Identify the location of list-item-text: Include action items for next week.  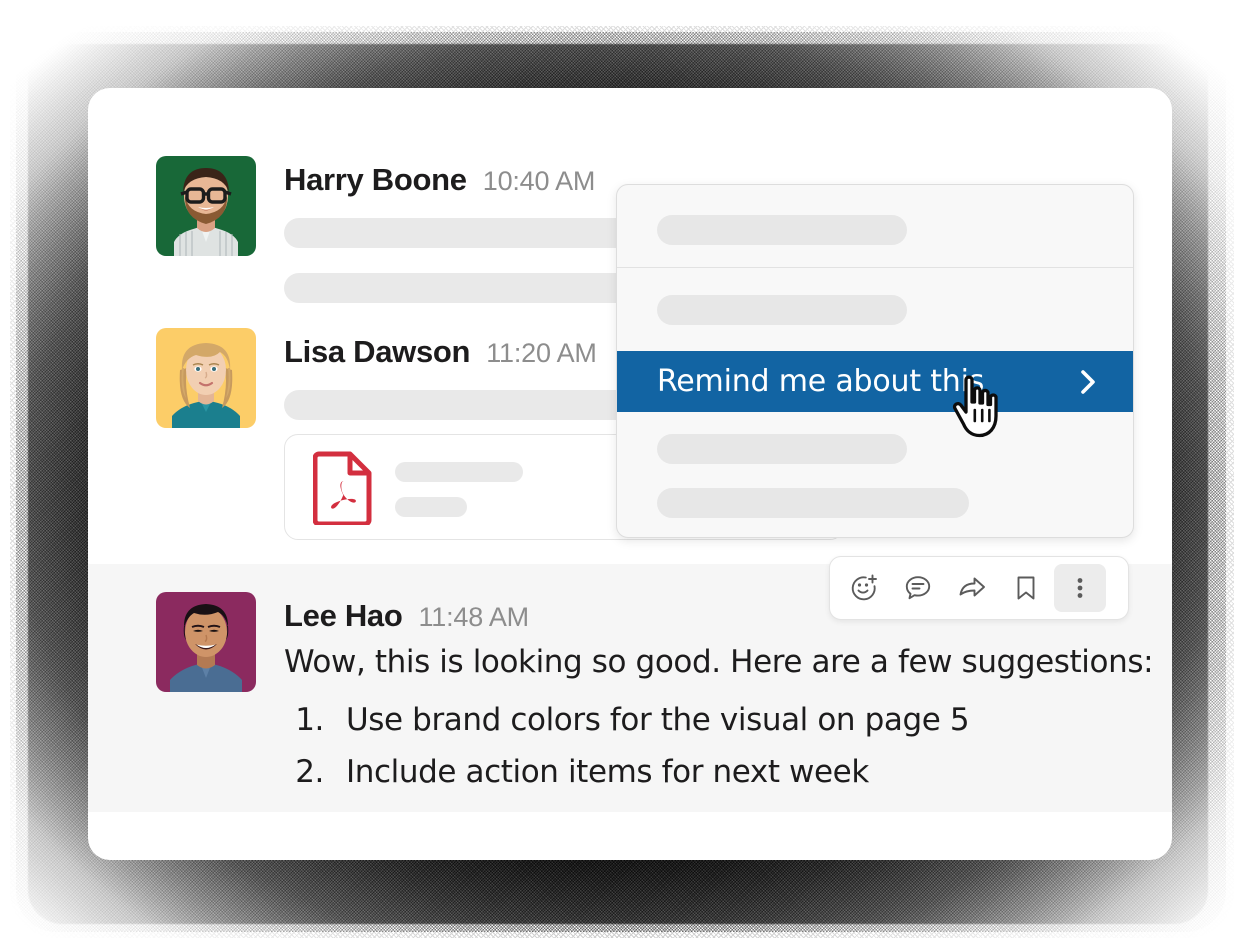
(607, 771).